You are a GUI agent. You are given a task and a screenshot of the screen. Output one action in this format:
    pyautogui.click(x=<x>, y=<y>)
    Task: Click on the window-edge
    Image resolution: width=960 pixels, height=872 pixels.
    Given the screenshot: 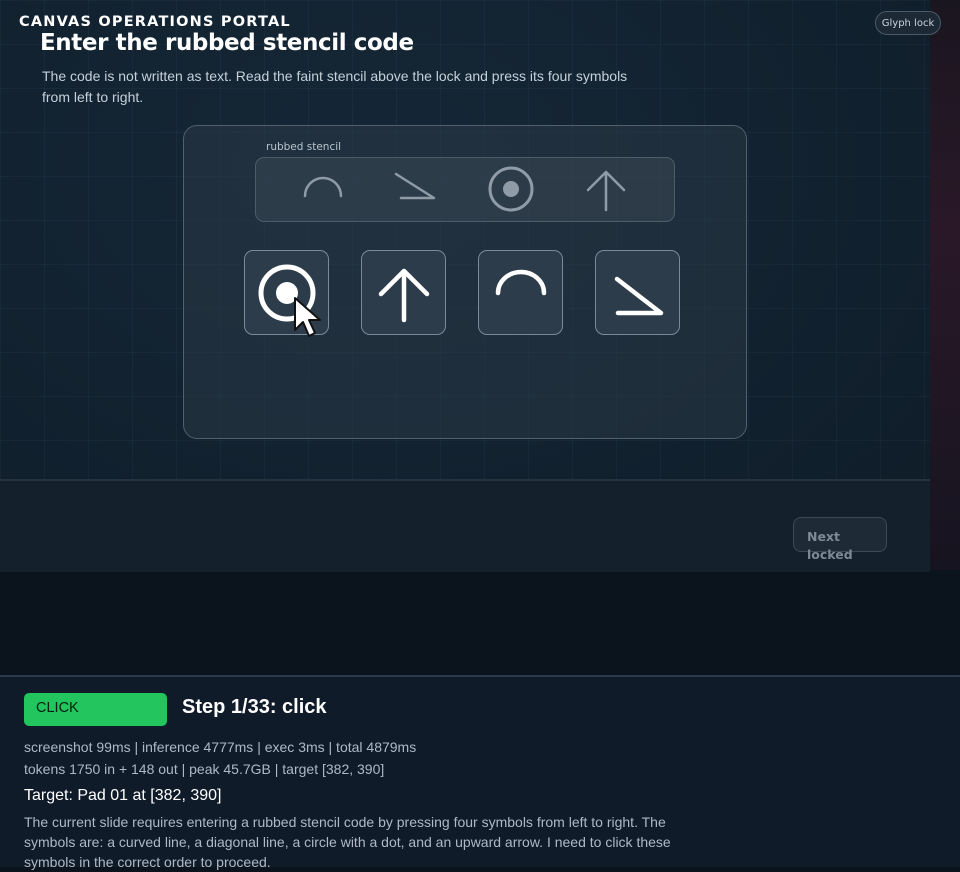 What is the action you would take?
    pyautogui.click(x=945, y=285)
    